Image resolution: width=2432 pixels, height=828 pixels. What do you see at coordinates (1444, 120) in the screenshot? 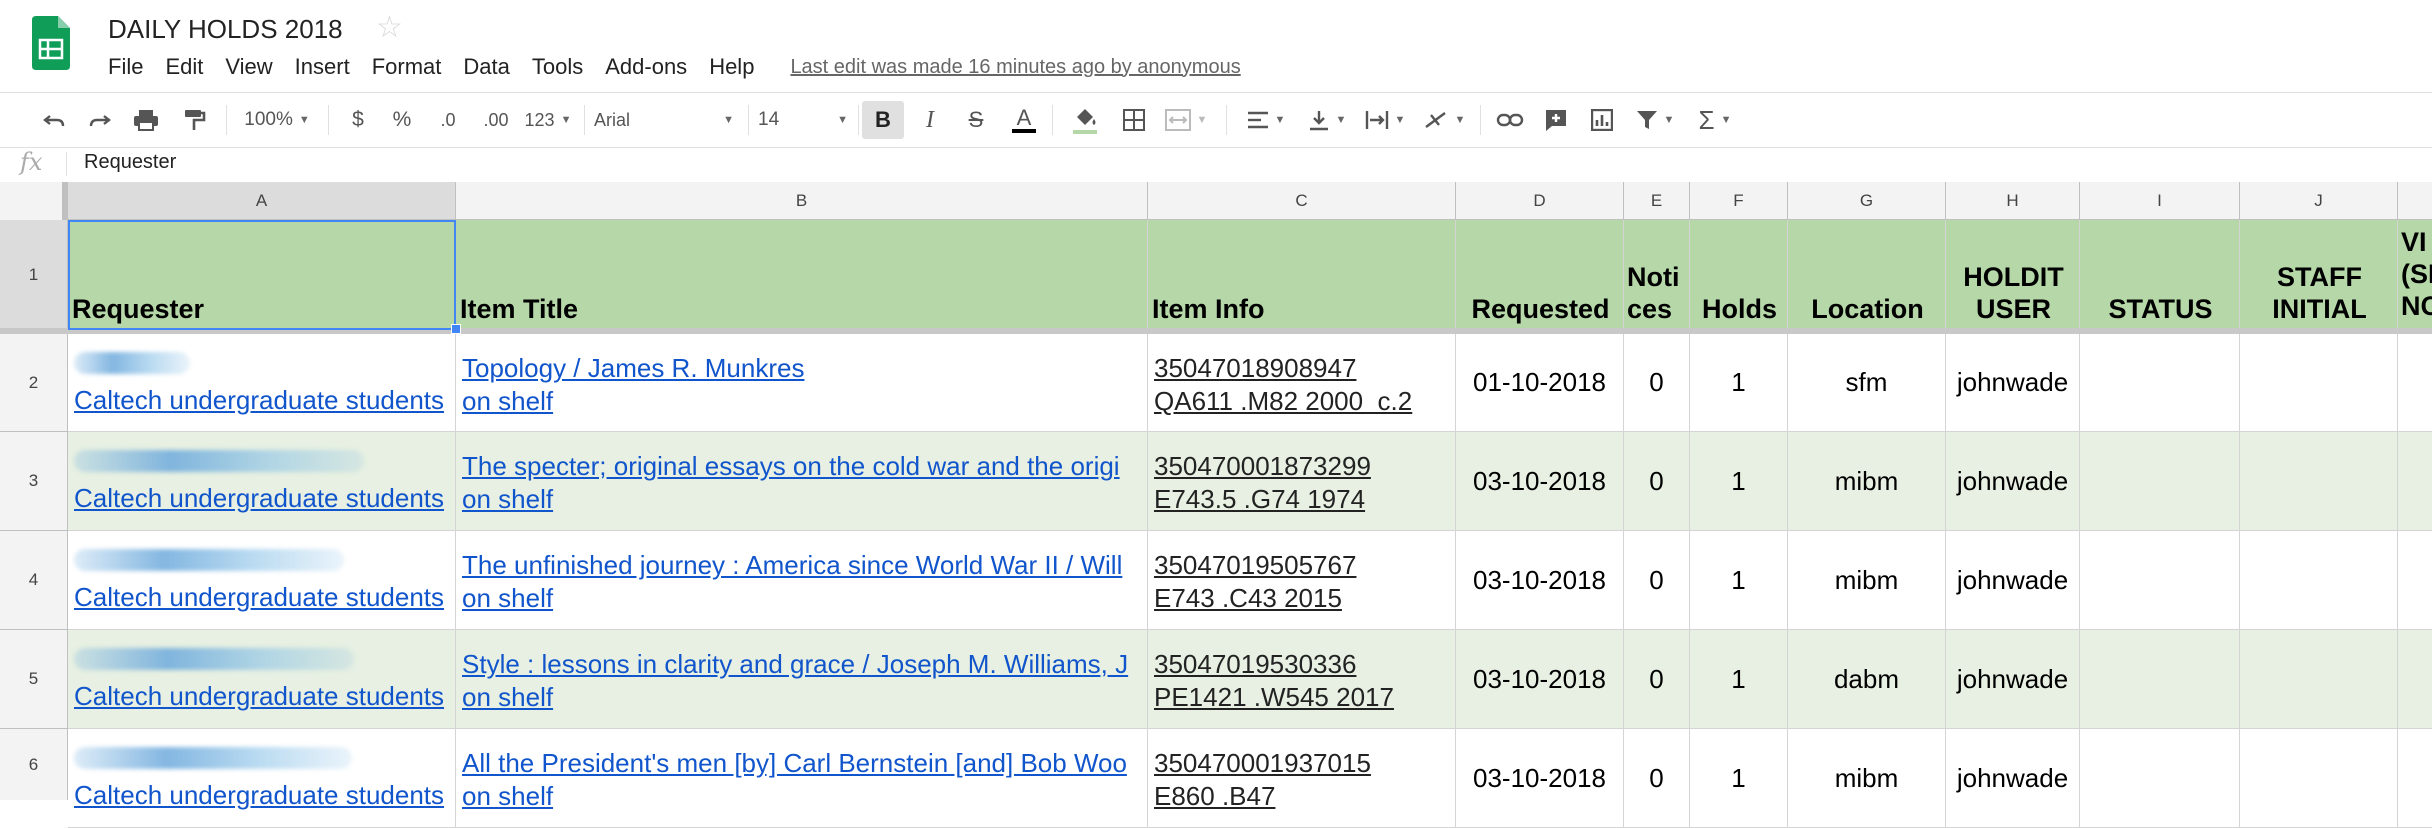
I see `text-rotation-icon: ▼` at bounding box center [1444, 120].